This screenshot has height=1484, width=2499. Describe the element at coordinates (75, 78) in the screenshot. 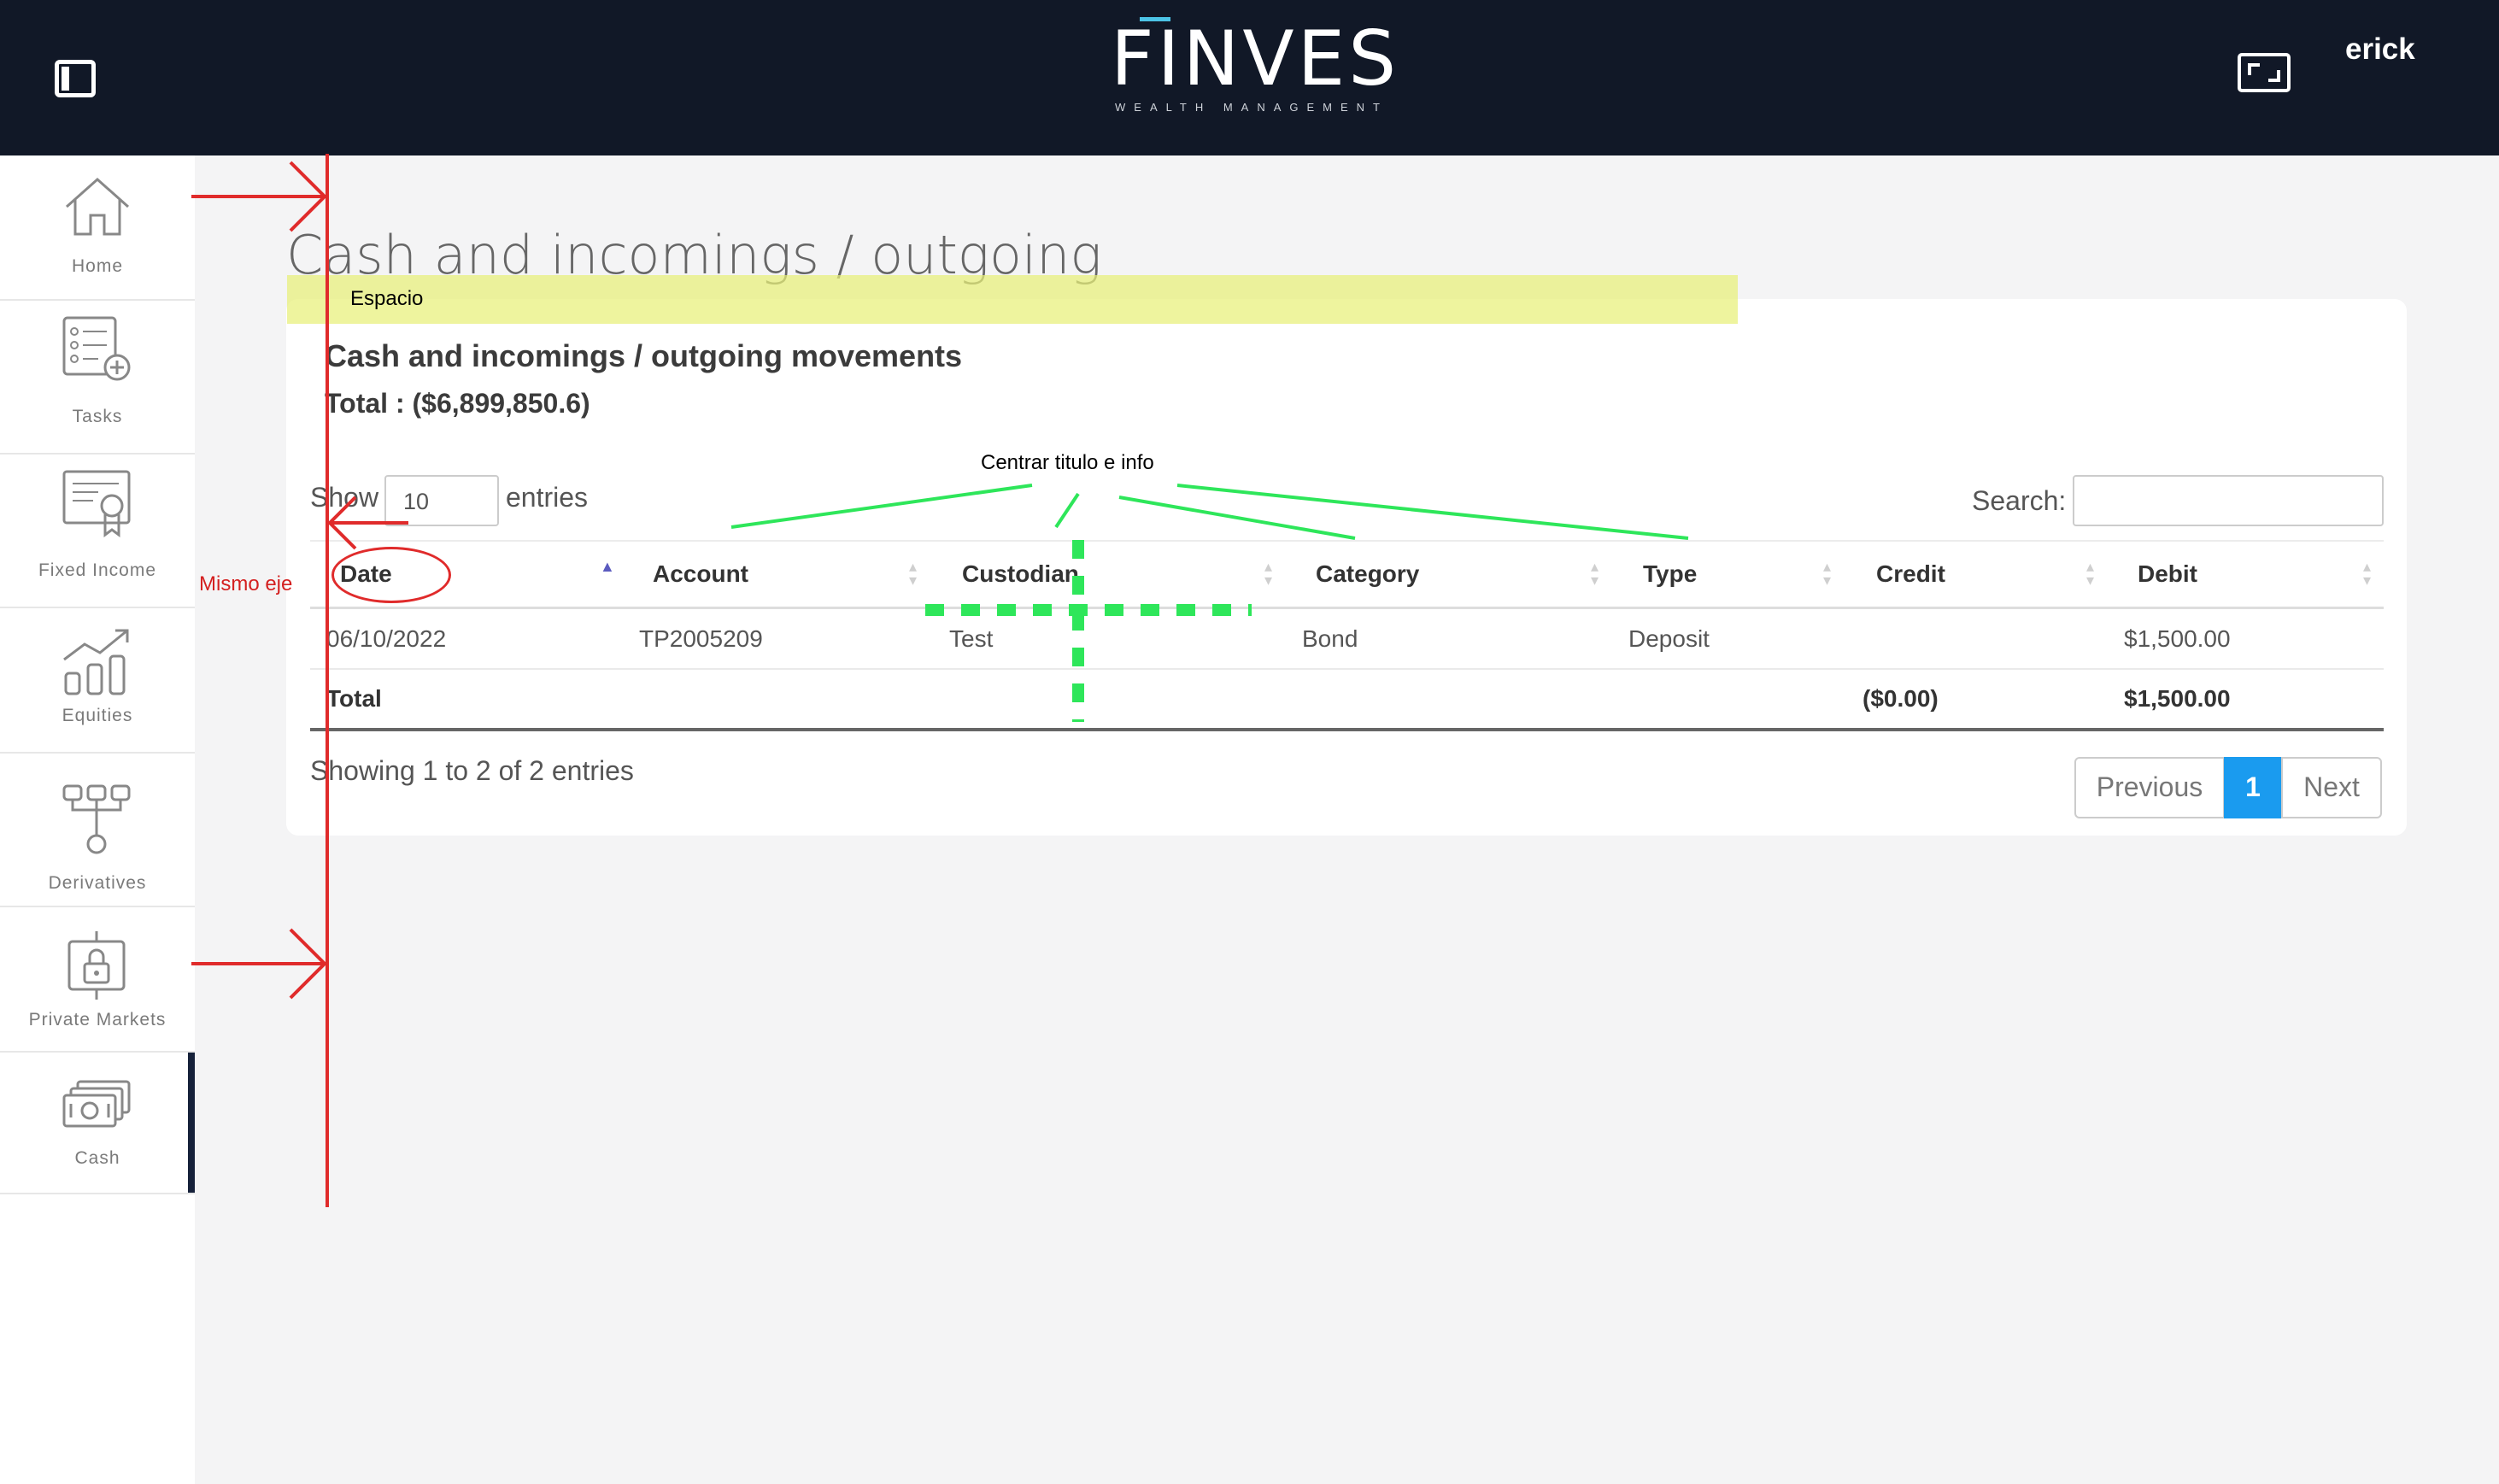

I see `sidebar-toggle-icon` at that location.